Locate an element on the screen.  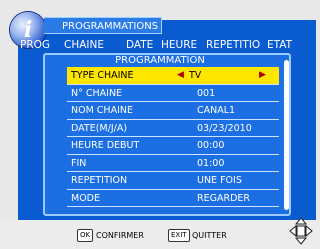
row-fin: FIN 01:00 is located at coordinates (173, 163).